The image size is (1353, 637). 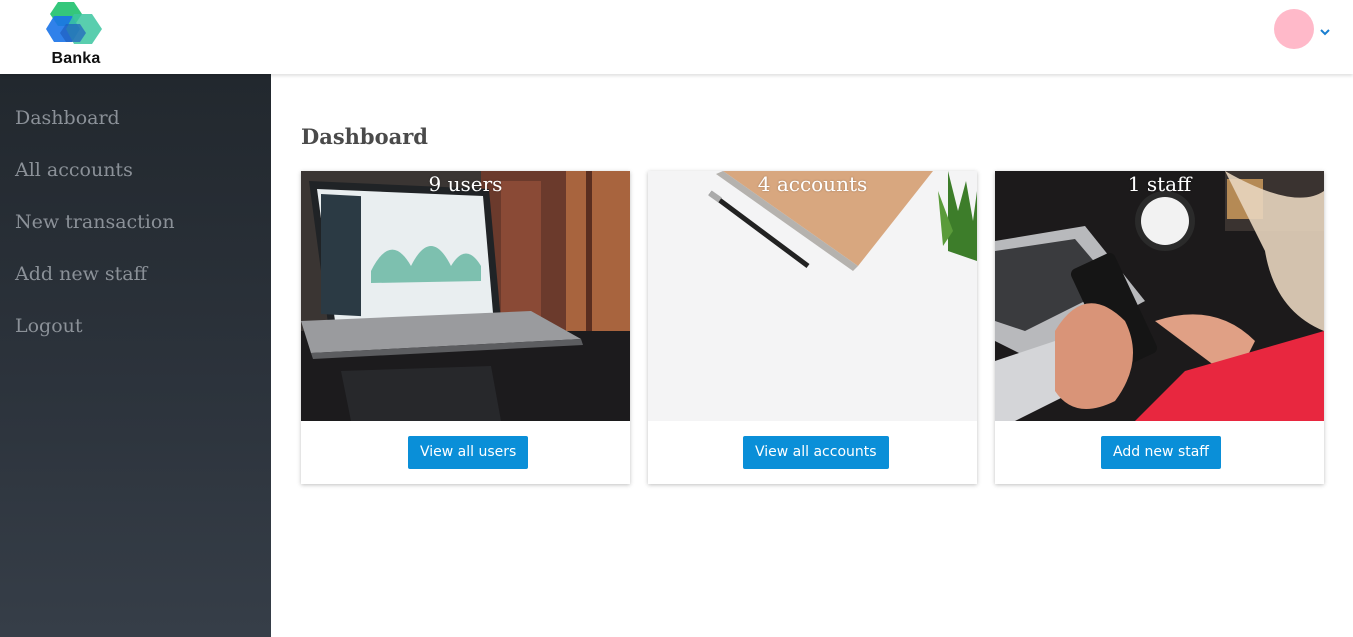 I want to click on sidebar-item-add-new-staff: Add new staff, so click(x=81, y=274).